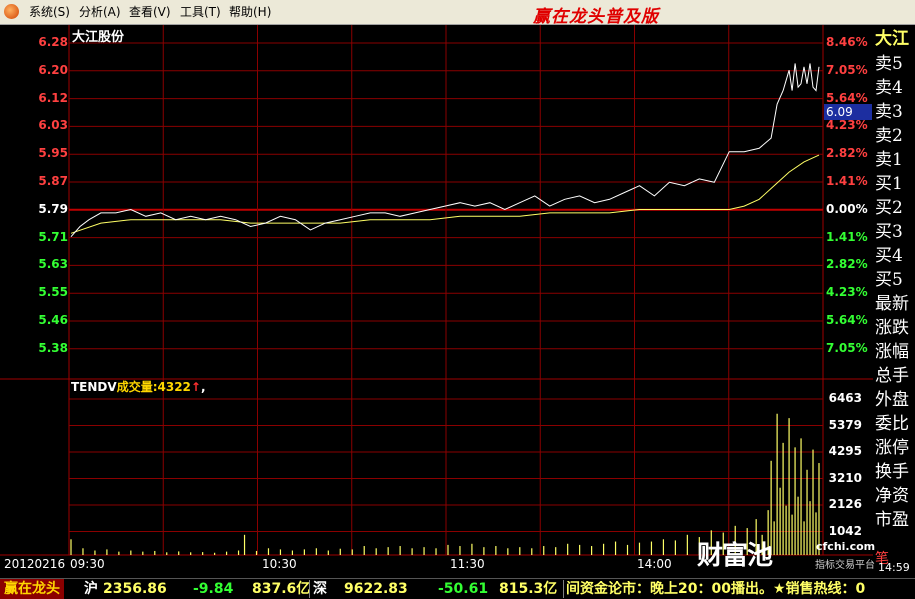 Image resolution: width=915 pixels, height=599 pixels. What do you see at coordinates (53, 97) in the screenshot?
I see `price-tick-label: 6.12` at bounding box center [53, 97].